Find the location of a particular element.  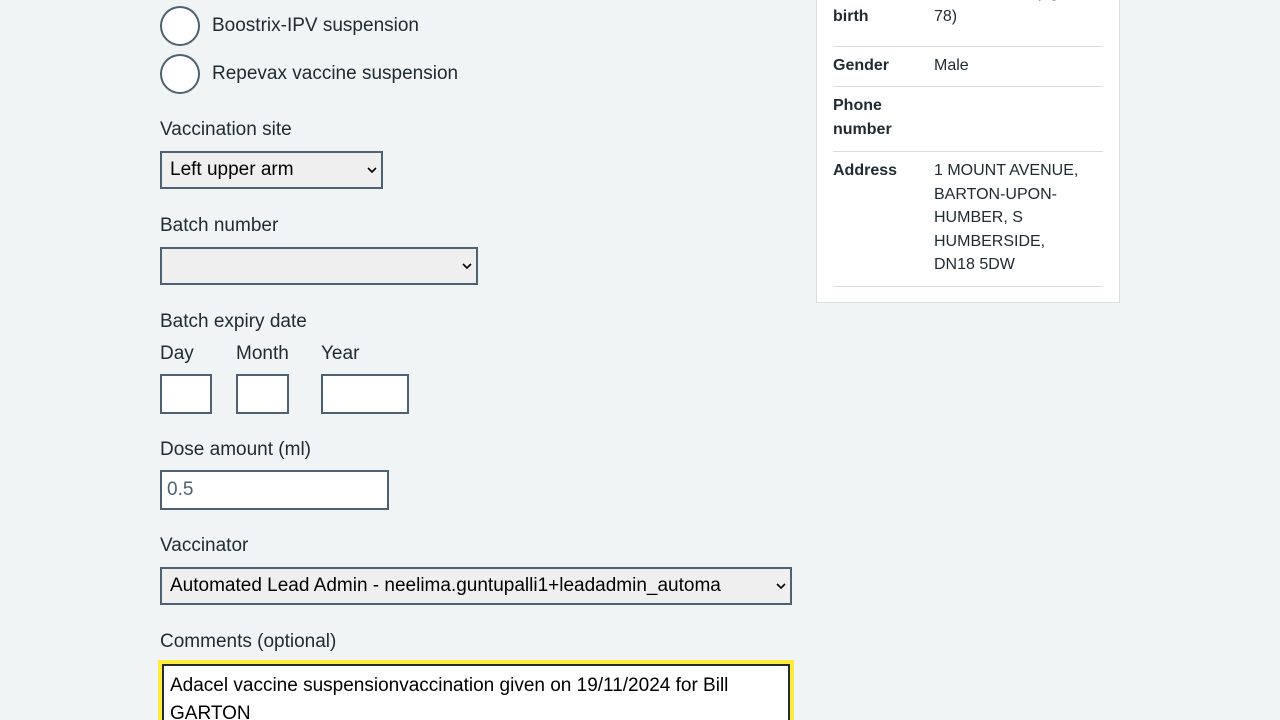

expiry-day-label: Day is located at coordinates (177, 353).